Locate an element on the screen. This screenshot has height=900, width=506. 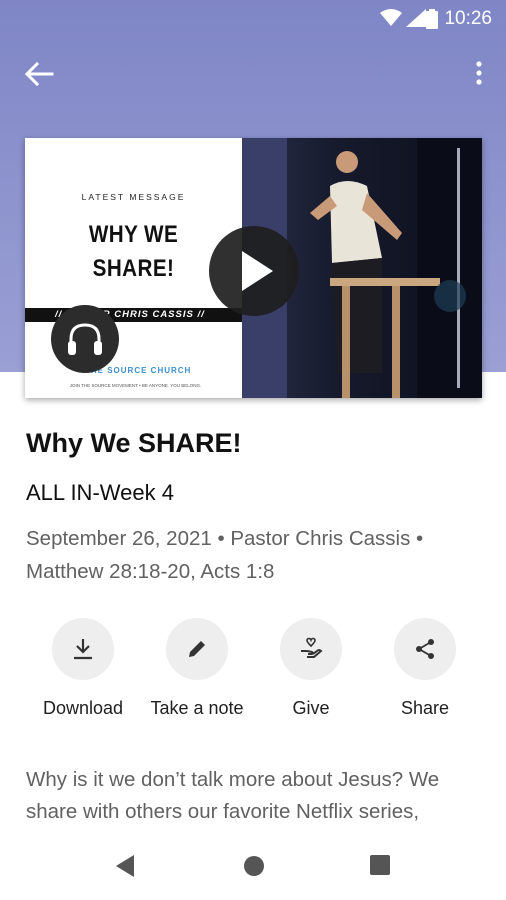
nav-recents-icon is located at coordinates (380, 865).